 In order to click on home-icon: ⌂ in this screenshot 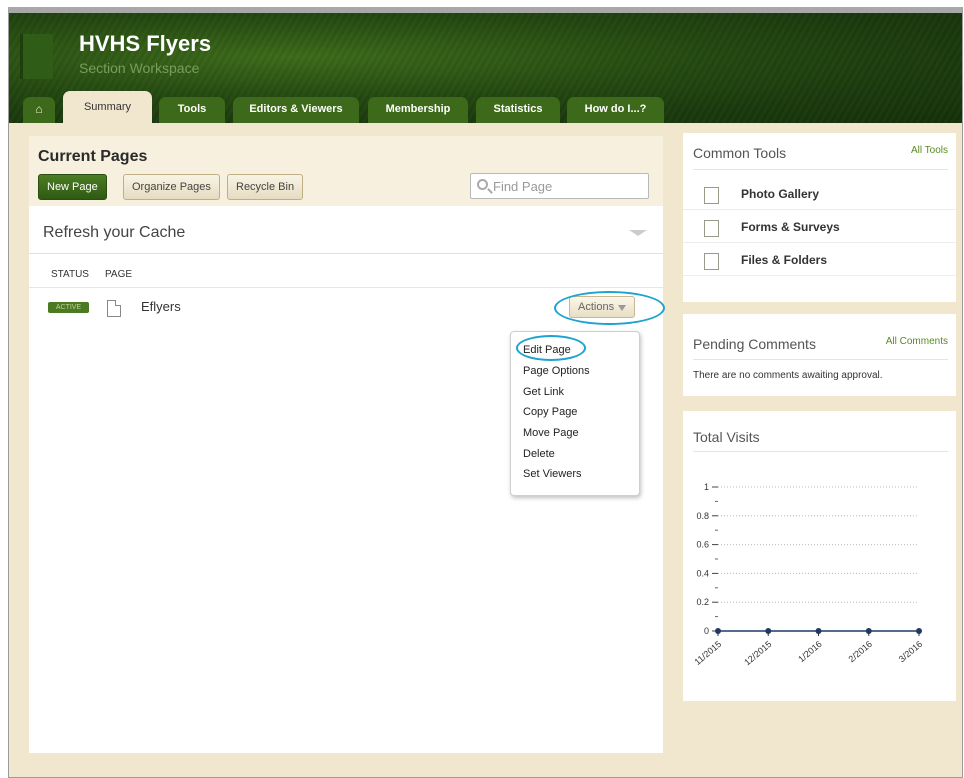, I will do `click(39, 109)`.